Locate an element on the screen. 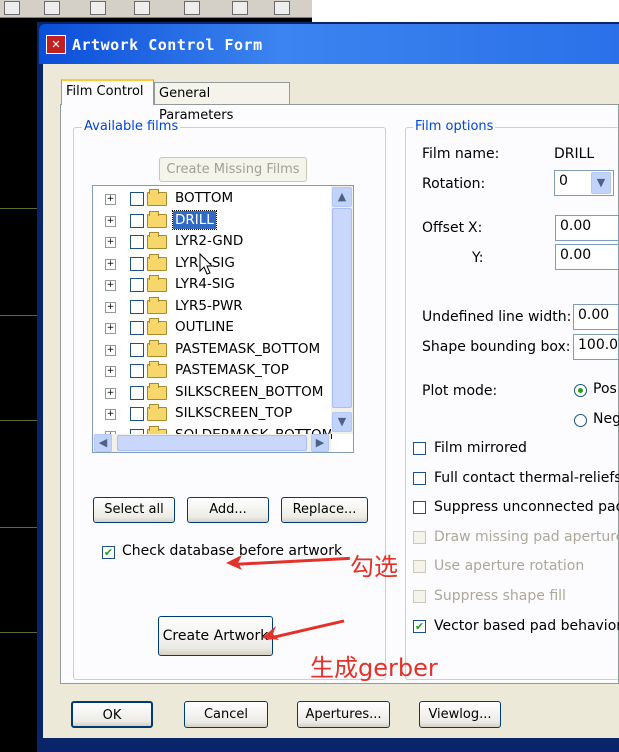 The height and width of the screenshot is (752, 619). scroll-thumb is located at coordinates (342, 308).